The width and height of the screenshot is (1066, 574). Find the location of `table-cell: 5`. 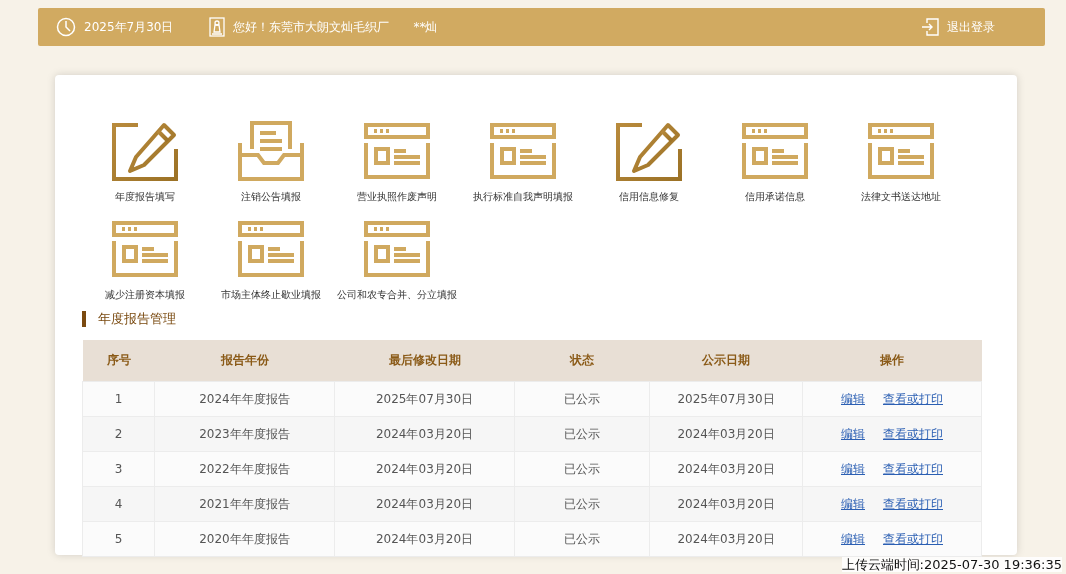

table-cell: 5 is located at coordinates (118, 539).